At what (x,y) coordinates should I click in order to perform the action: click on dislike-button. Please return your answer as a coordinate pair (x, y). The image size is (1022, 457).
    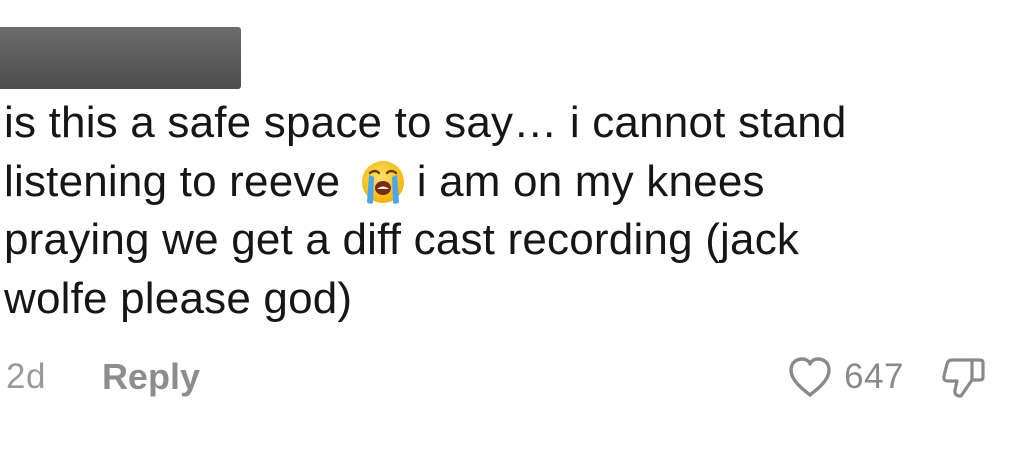
    Looking at the image, I should click on (963, 377).